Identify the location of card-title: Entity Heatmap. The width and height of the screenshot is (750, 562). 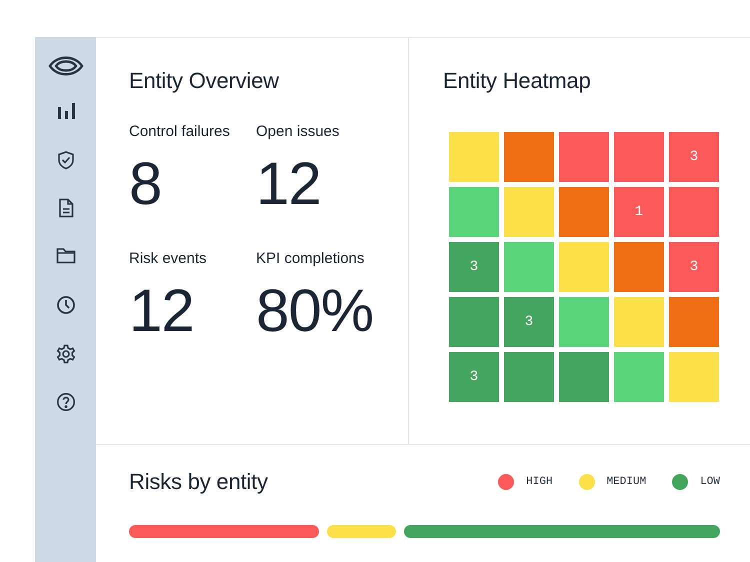
(517, 81).